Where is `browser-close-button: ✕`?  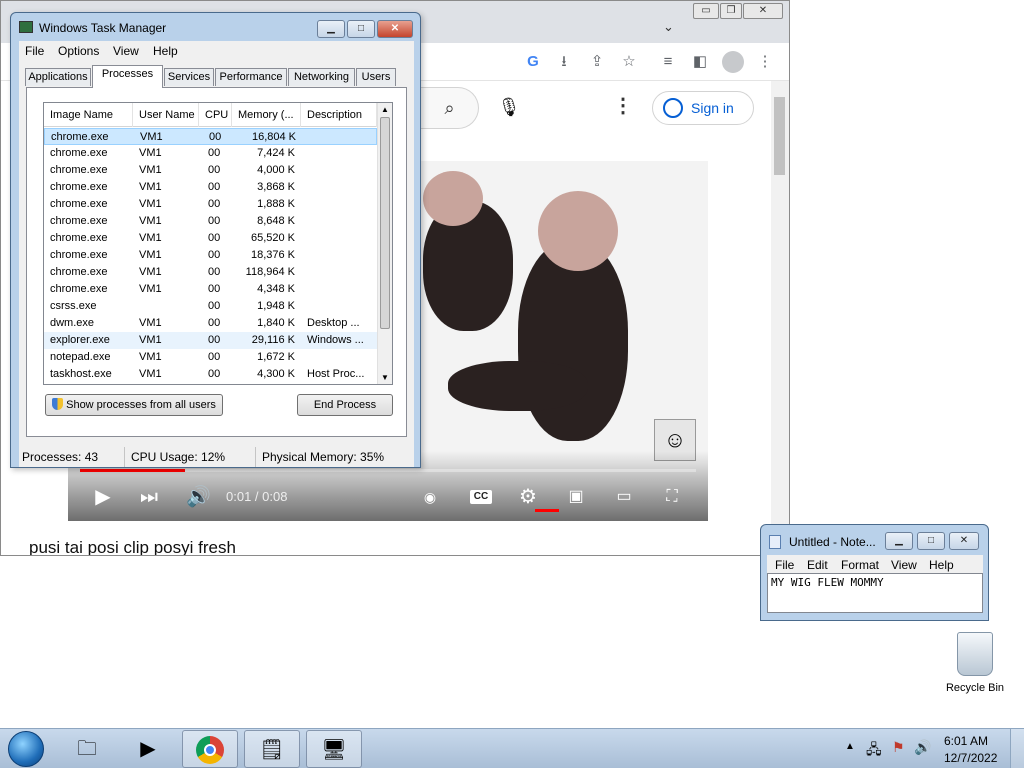 browser-close-button: ✕ is located at coordinates (763, 11).